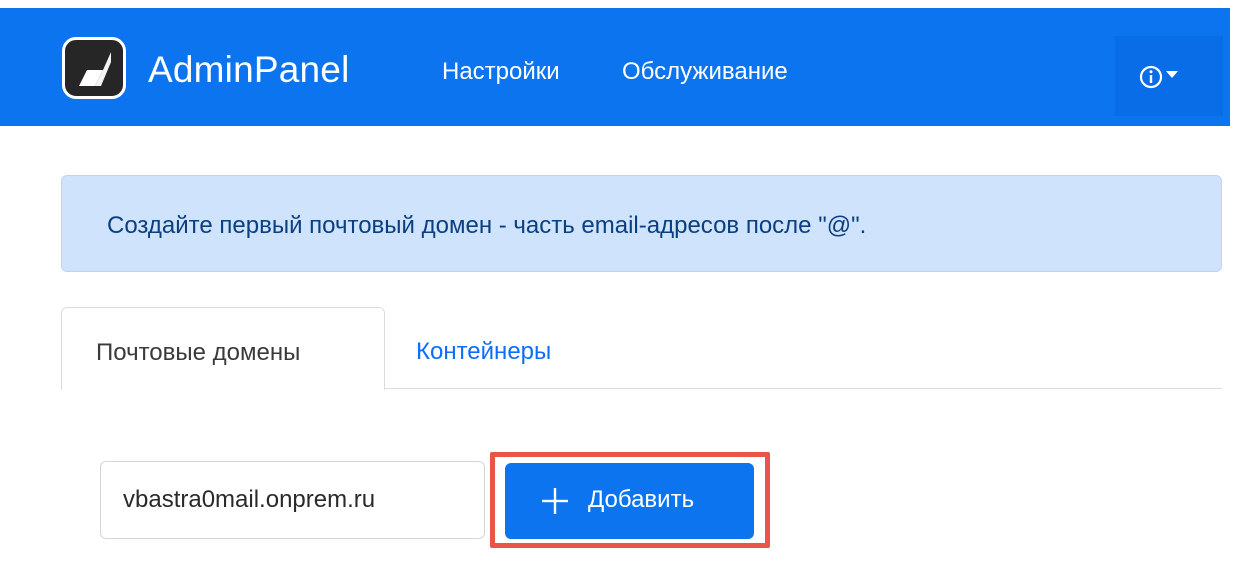 This screenshot has width=1248, height=566. I want to click on tab-mail-domains: Почтовые домены, so click(223, 348).